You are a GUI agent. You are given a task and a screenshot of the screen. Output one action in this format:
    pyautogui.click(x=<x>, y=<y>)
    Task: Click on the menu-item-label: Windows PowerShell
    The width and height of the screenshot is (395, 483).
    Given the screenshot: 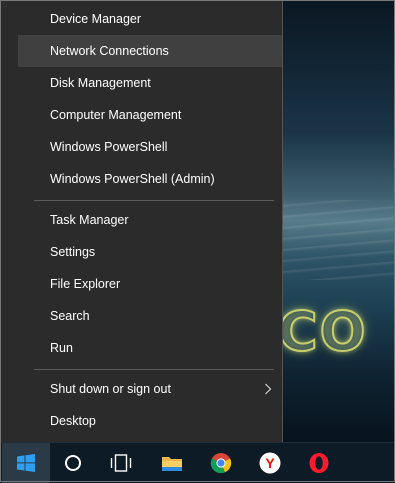 What is the action you would take?
    pyautogui.click(x=109, y=147)
    